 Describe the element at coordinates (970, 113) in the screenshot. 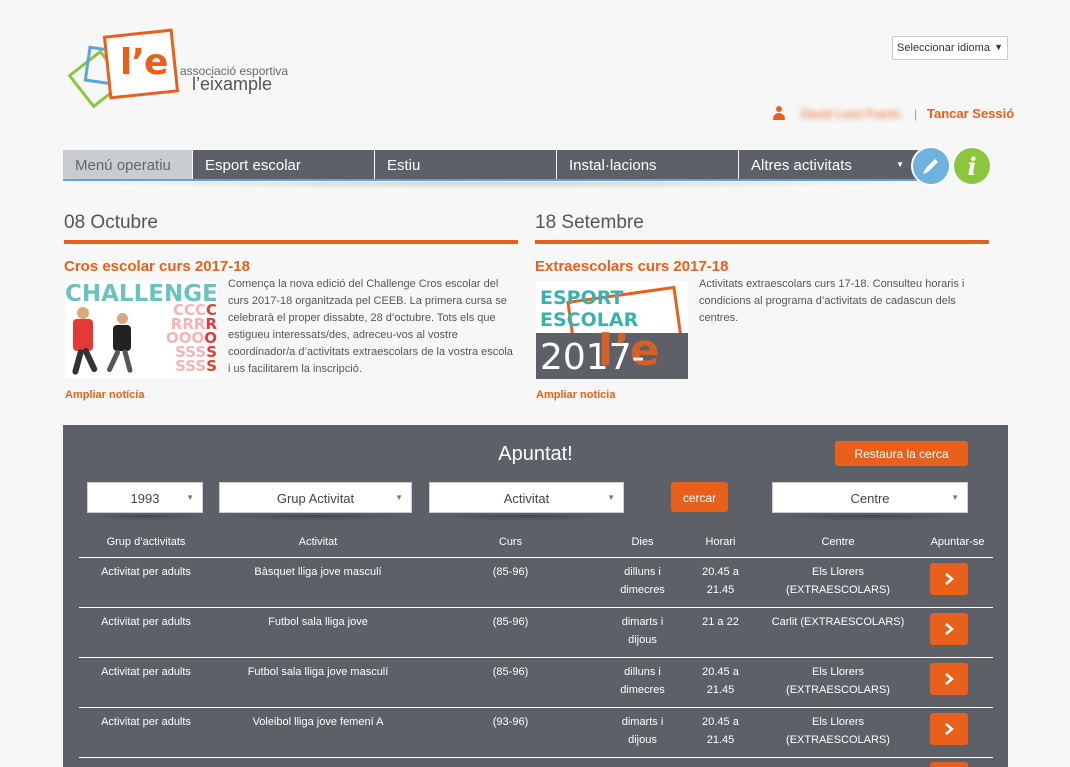

I see `logout-link: Tancar Sessió` at that location.